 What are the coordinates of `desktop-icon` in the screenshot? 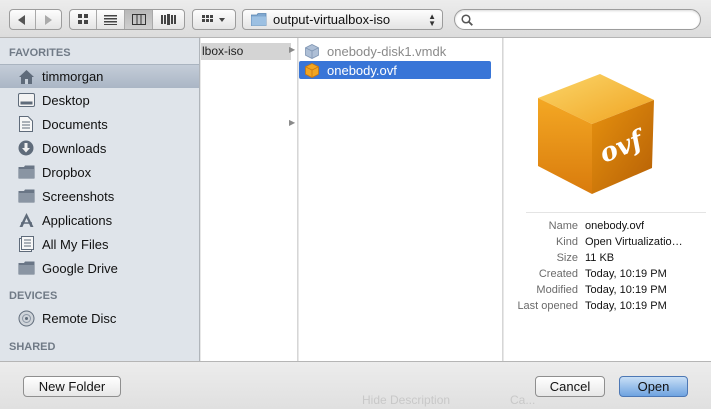 It's located at (26, 100).